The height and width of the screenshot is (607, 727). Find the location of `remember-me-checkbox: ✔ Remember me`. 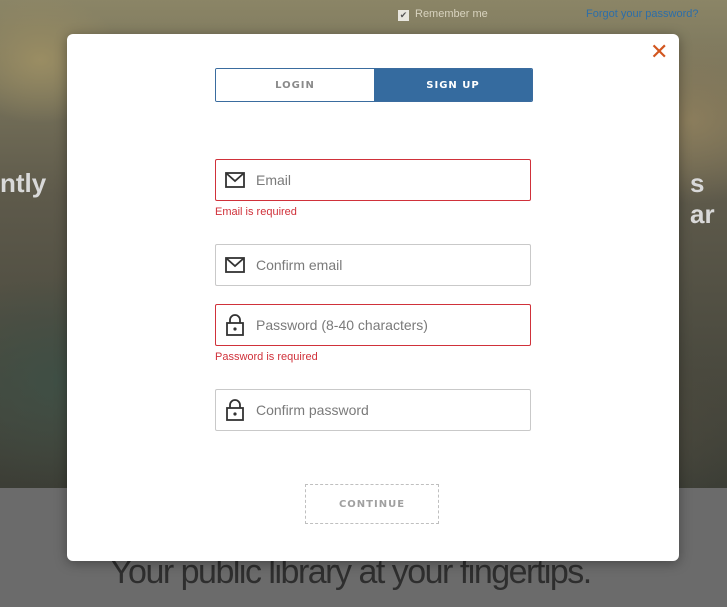

remember-me-checkbox: ✔ Remember me is located at coordinates (443, 14).